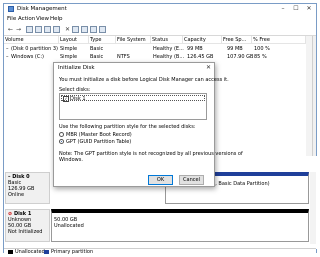 The height and width of the screenshot is (257, 320). Describe the element at coordinates (167, 40) in the screenshot. I see `col-status: Status` at that location.